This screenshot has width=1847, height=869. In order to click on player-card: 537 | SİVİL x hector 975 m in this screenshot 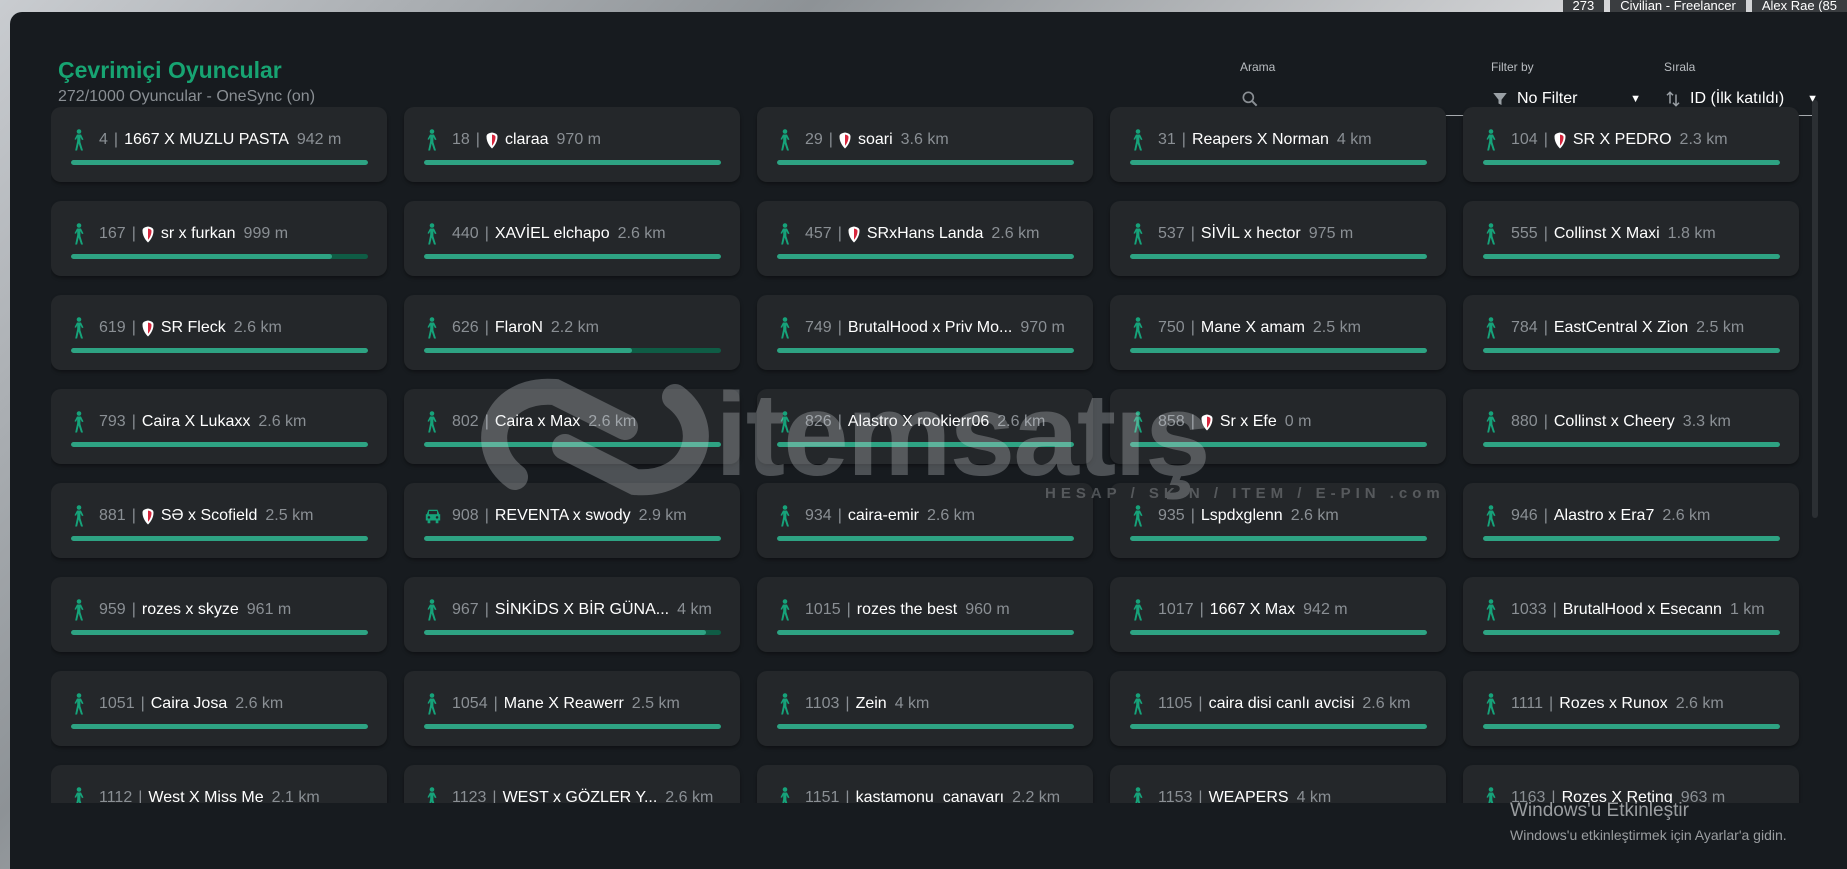, I will do `click(1278, 238)`.